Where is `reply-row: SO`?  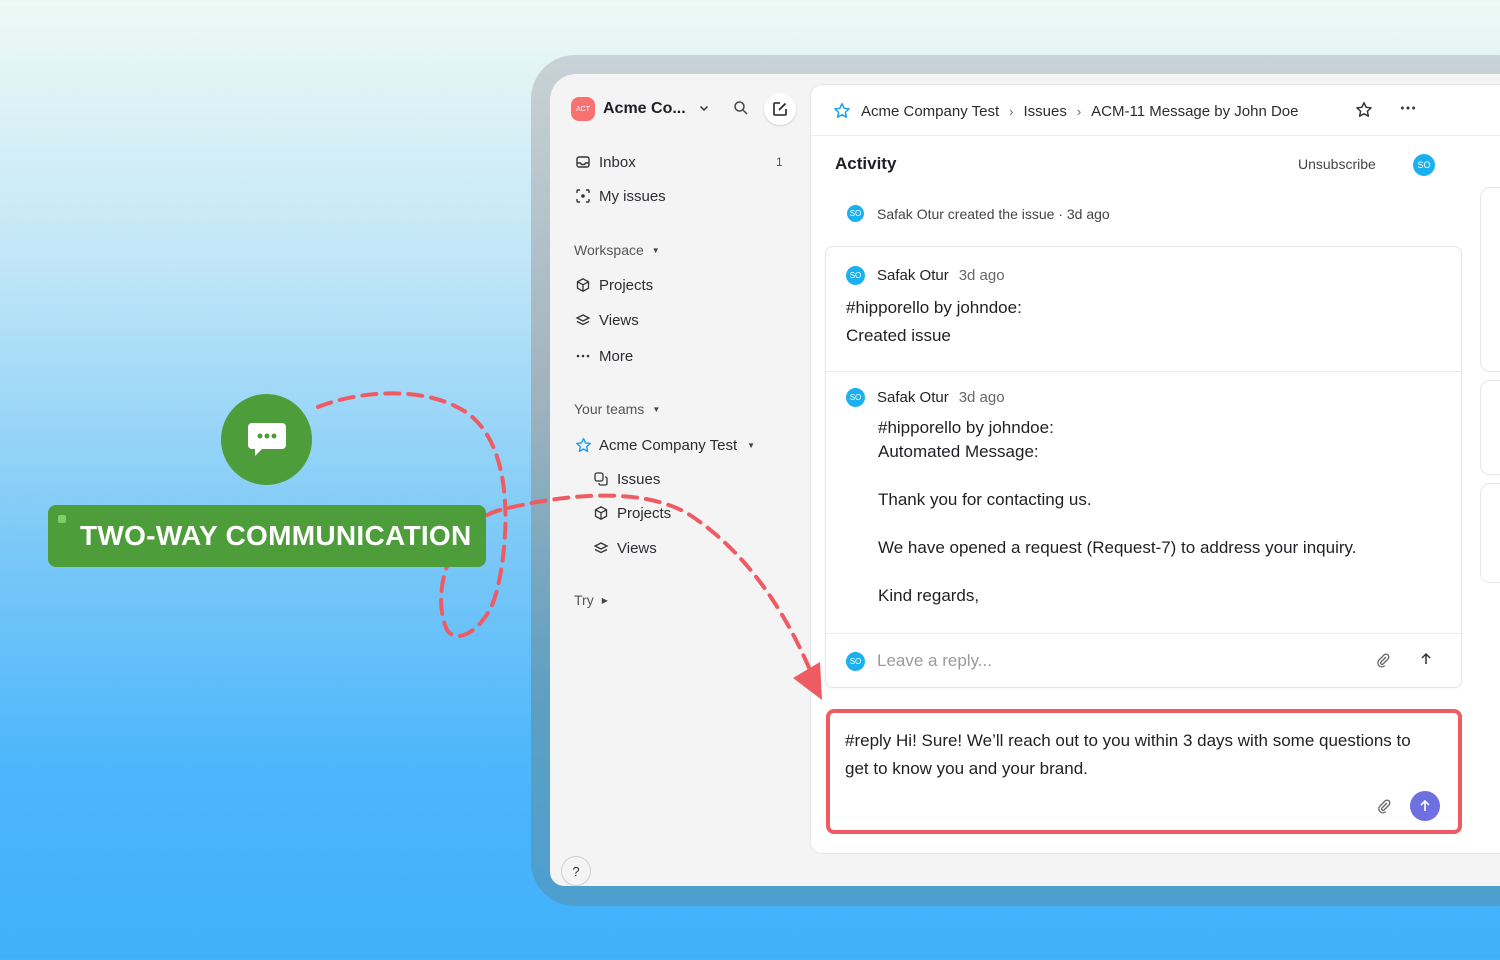
reply-row: SO is located at coordinates (1096, 661).